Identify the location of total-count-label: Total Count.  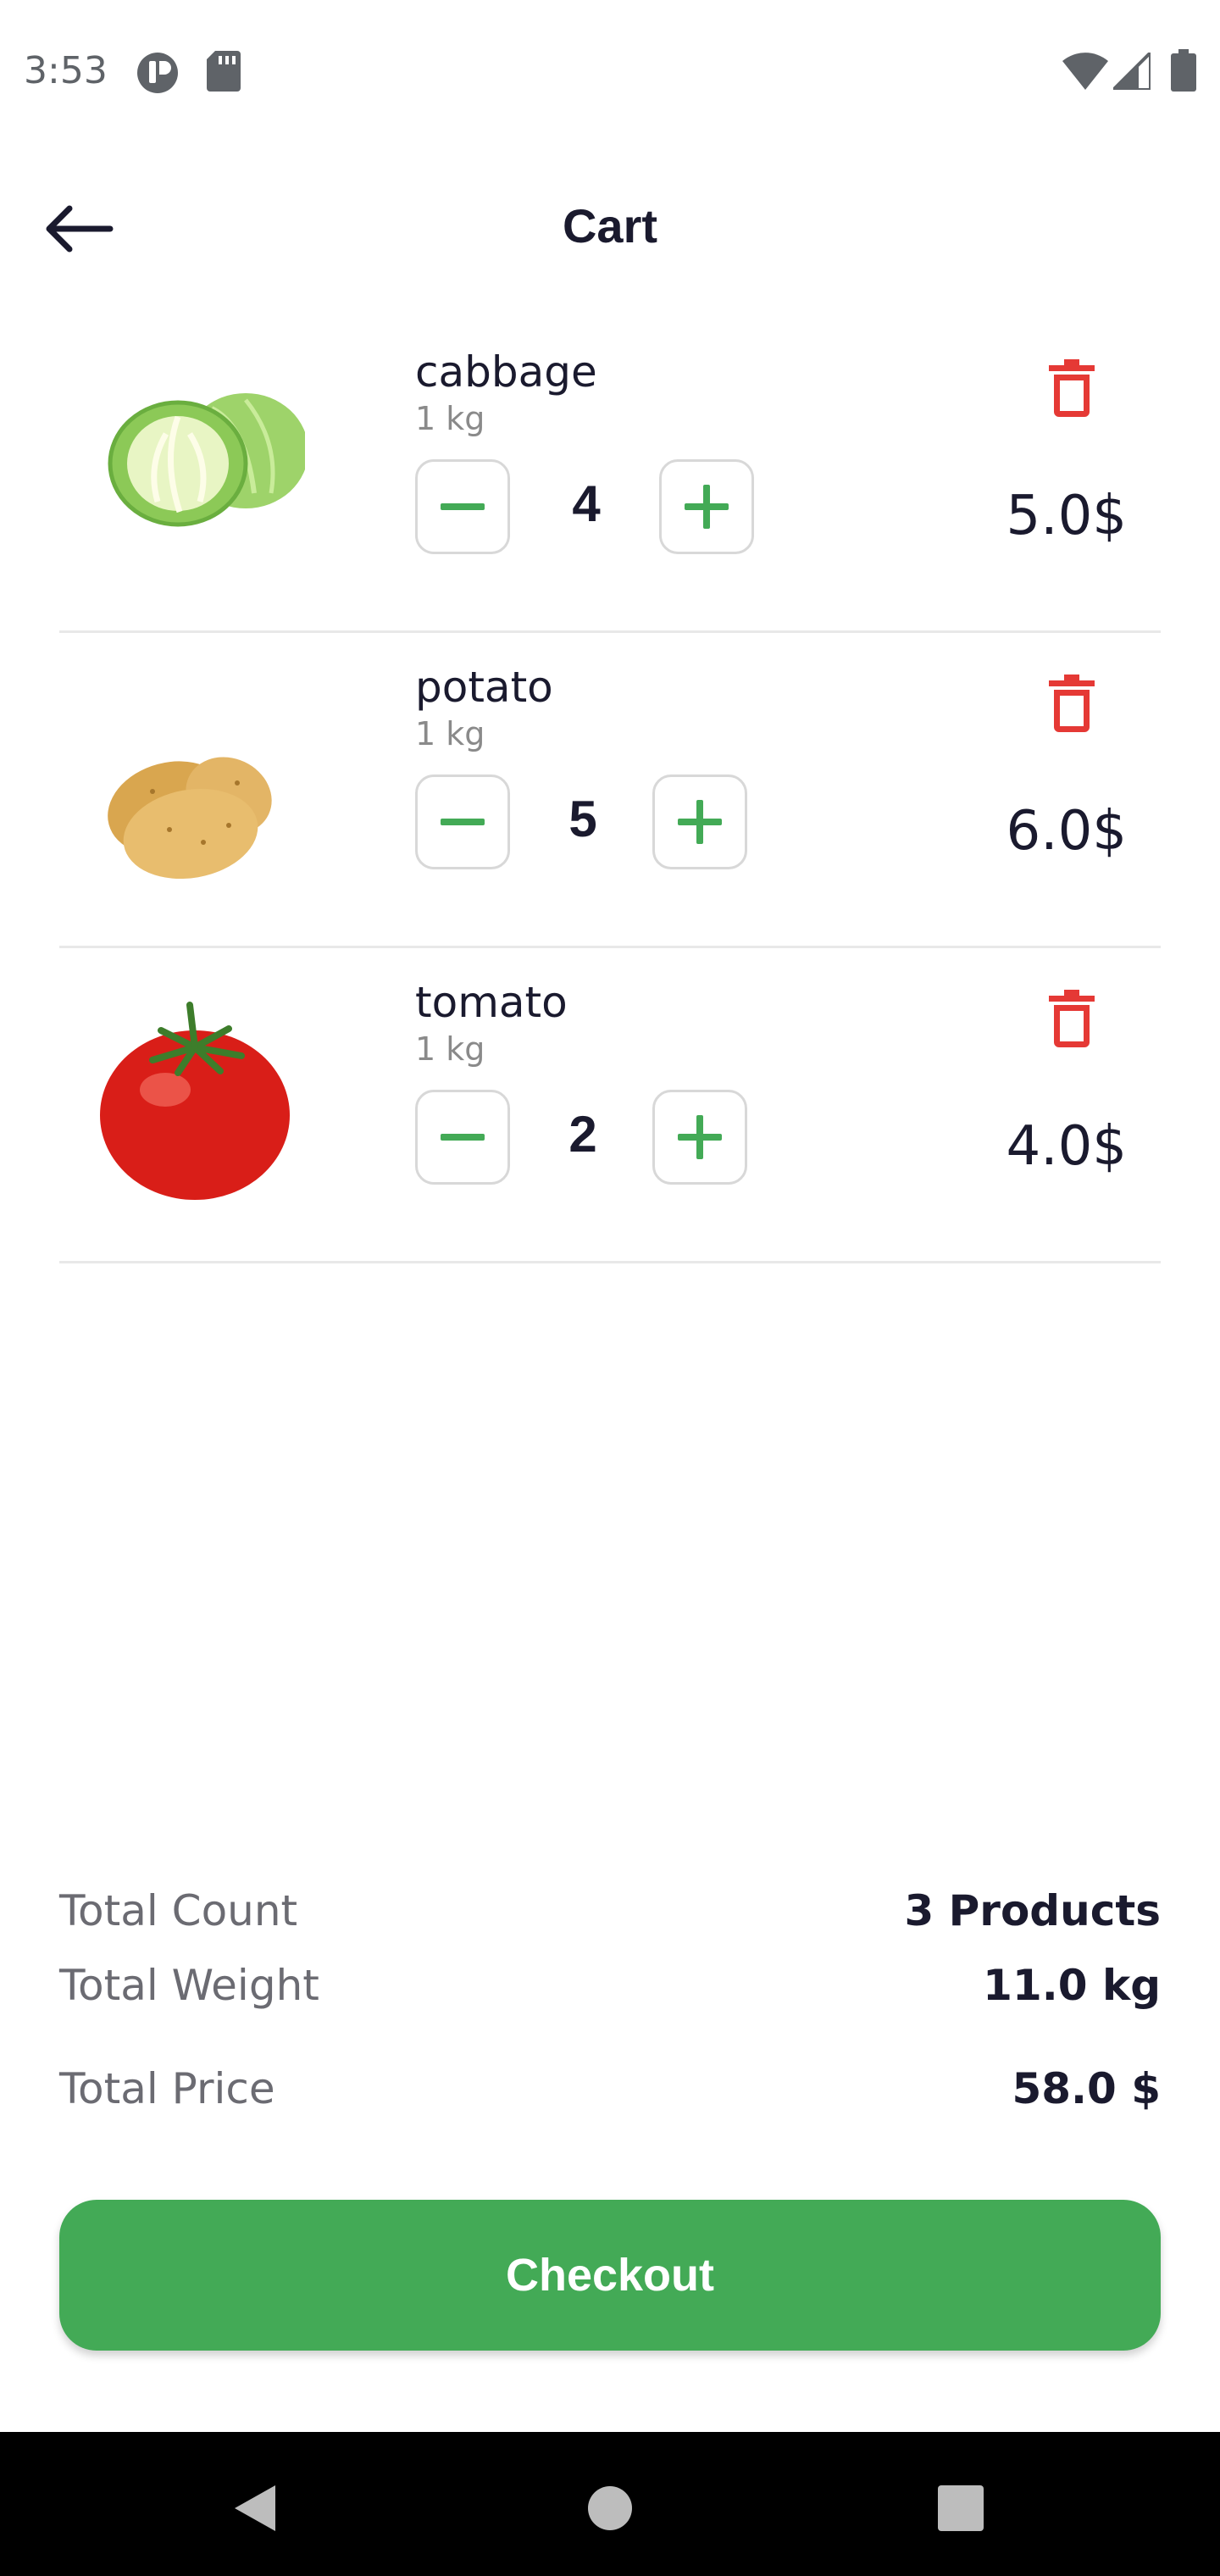
(178, 1910).